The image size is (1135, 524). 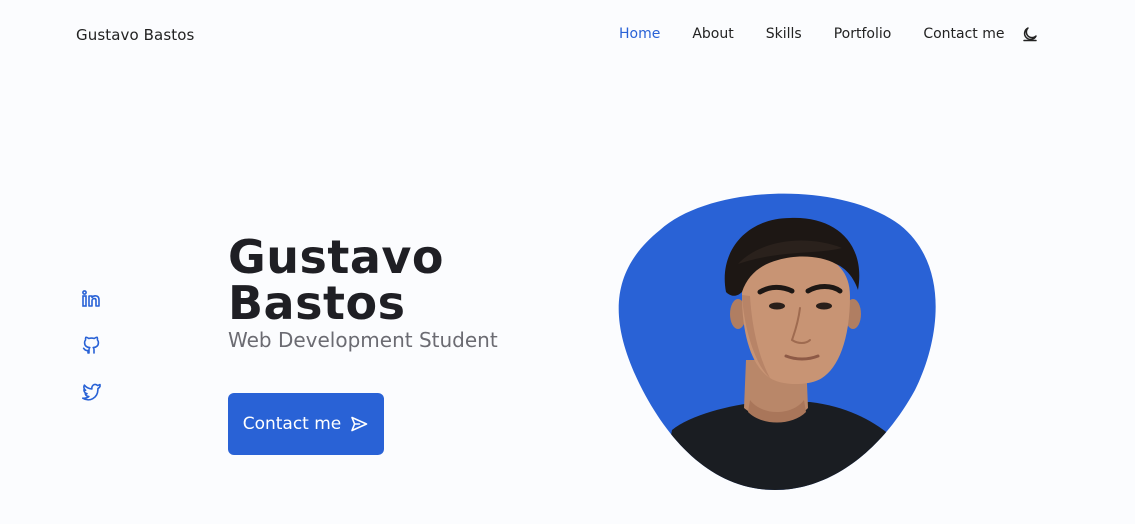 I want to click on nav-portfolio: Portfolio, so click(x=863, y=34).